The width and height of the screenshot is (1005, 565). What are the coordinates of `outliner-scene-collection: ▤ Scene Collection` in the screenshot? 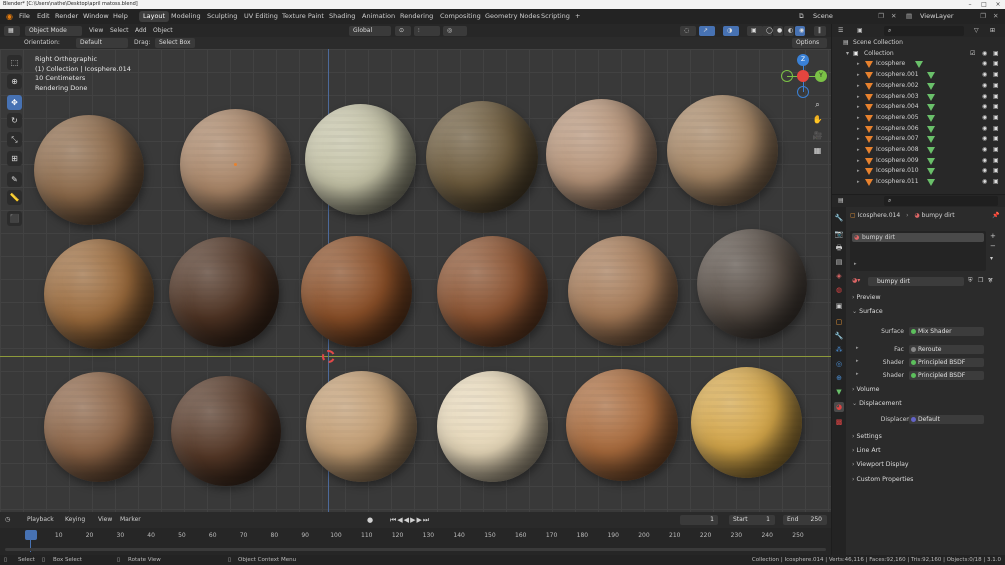 It's located at (918, 43).